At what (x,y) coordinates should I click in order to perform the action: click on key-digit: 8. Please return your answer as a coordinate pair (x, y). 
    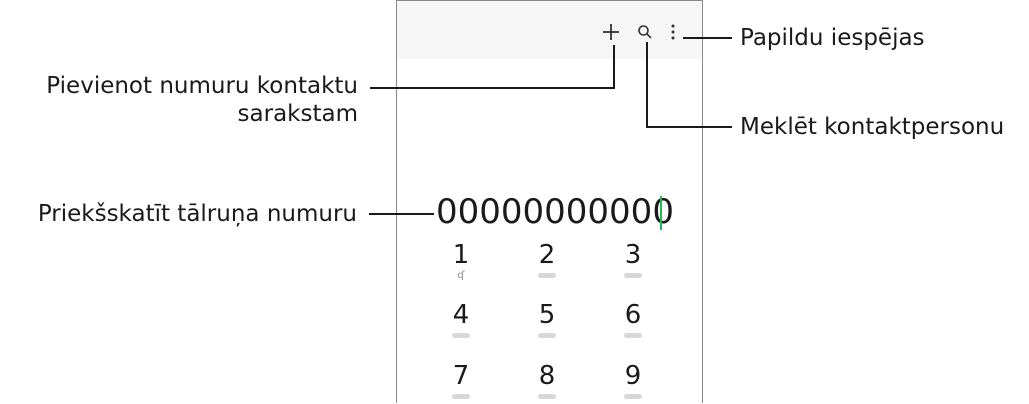
    Looking at the image, I should click on (547, 376).